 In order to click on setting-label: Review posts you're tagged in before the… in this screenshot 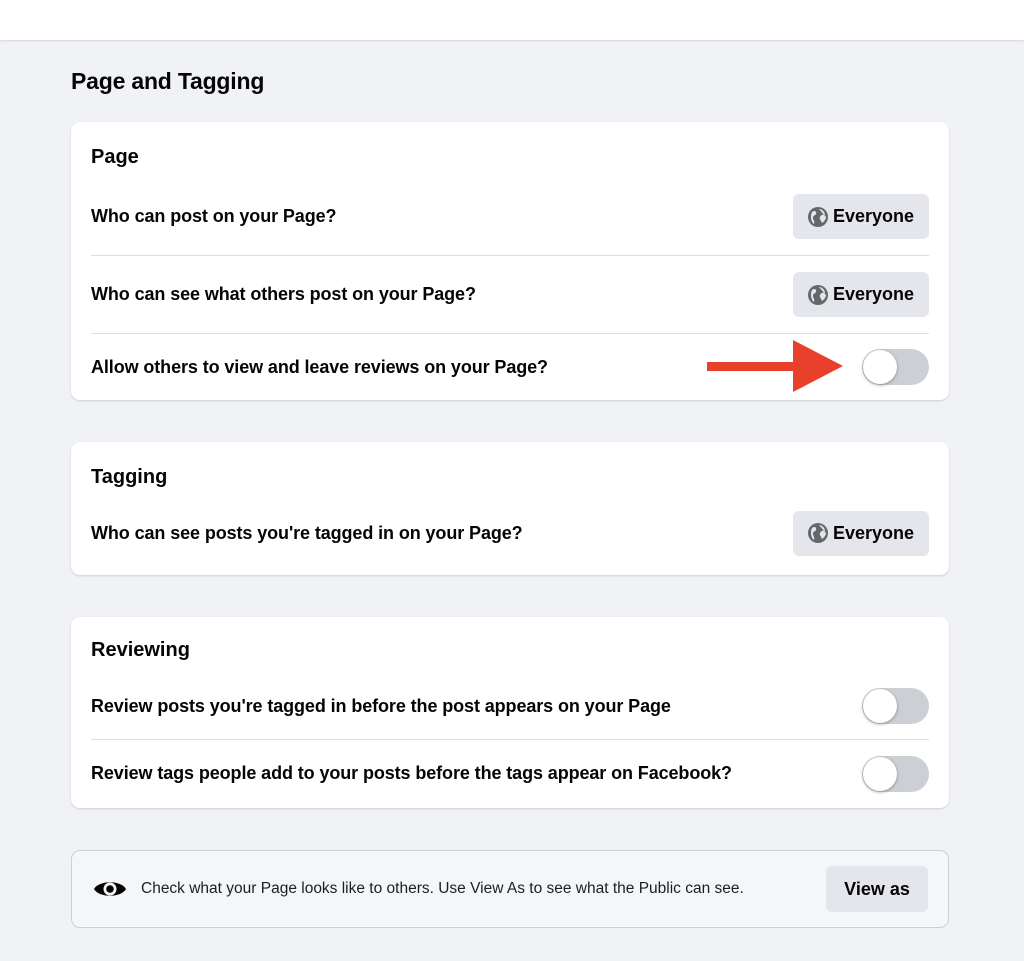, I will do `click(381, 705)`.